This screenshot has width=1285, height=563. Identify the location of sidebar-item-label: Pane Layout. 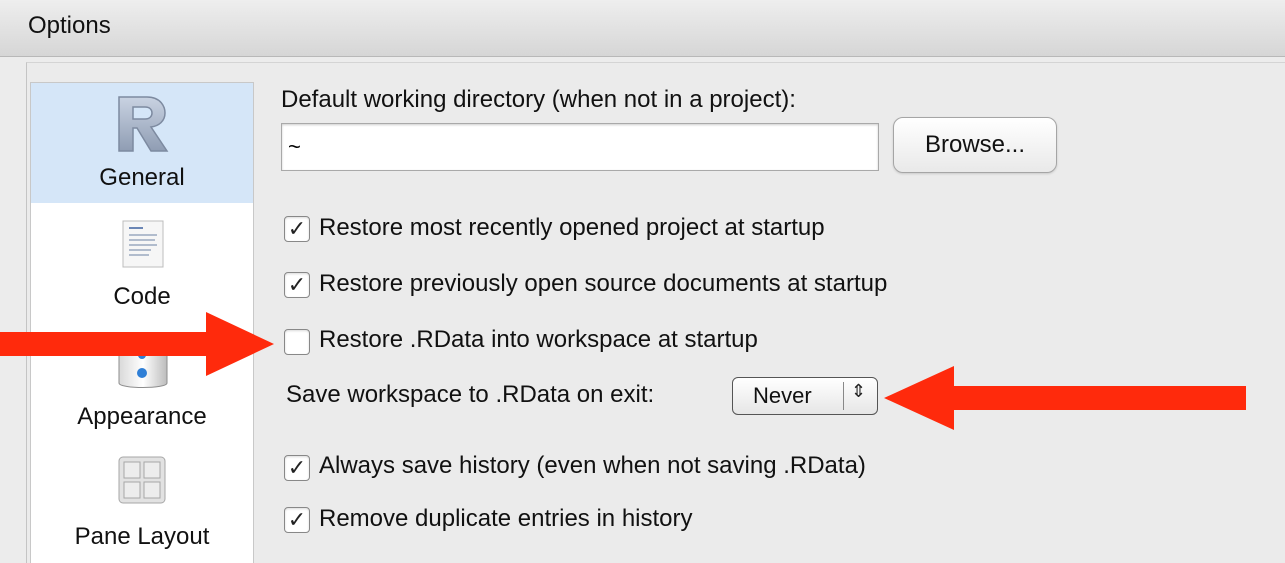
(142, 536).